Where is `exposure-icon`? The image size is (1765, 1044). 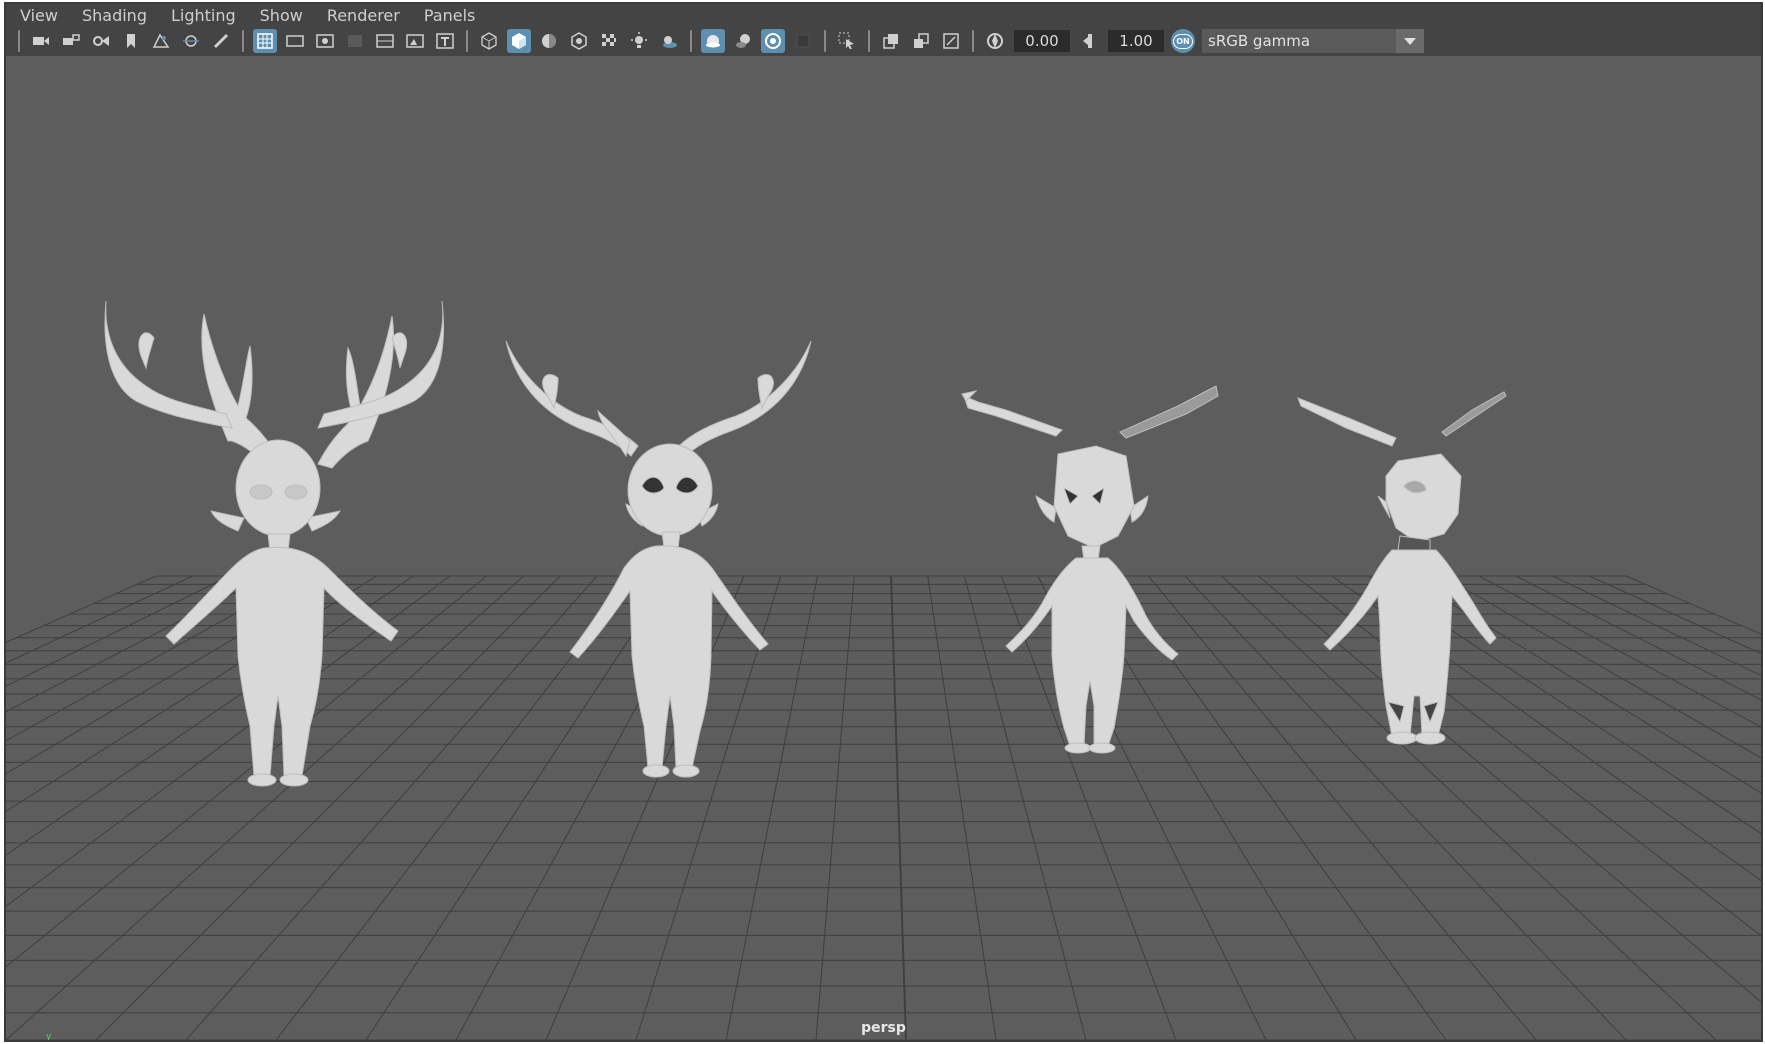
exposure-icon is located at coordinates (995, 41).